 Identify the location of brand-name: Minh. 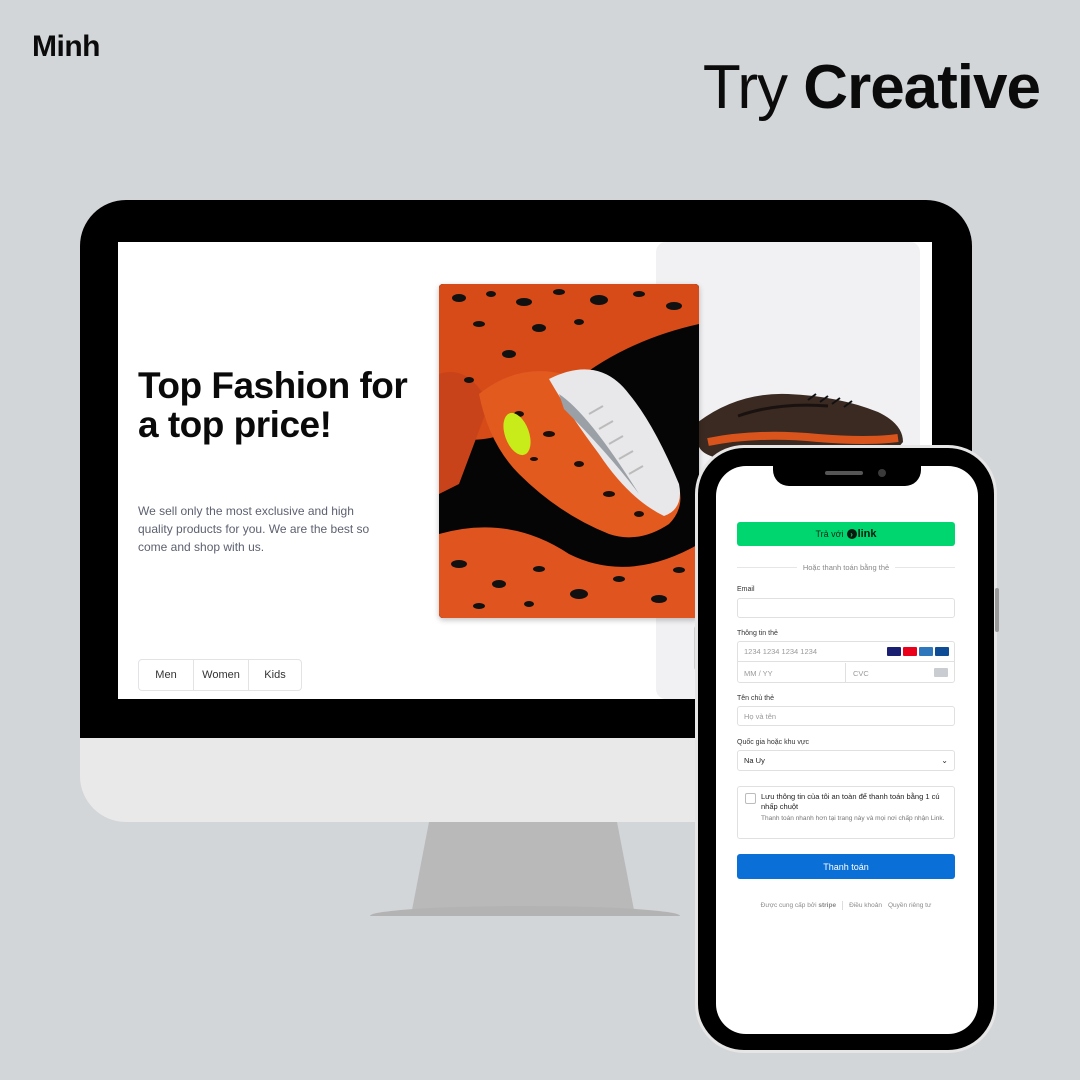
(66, 46).